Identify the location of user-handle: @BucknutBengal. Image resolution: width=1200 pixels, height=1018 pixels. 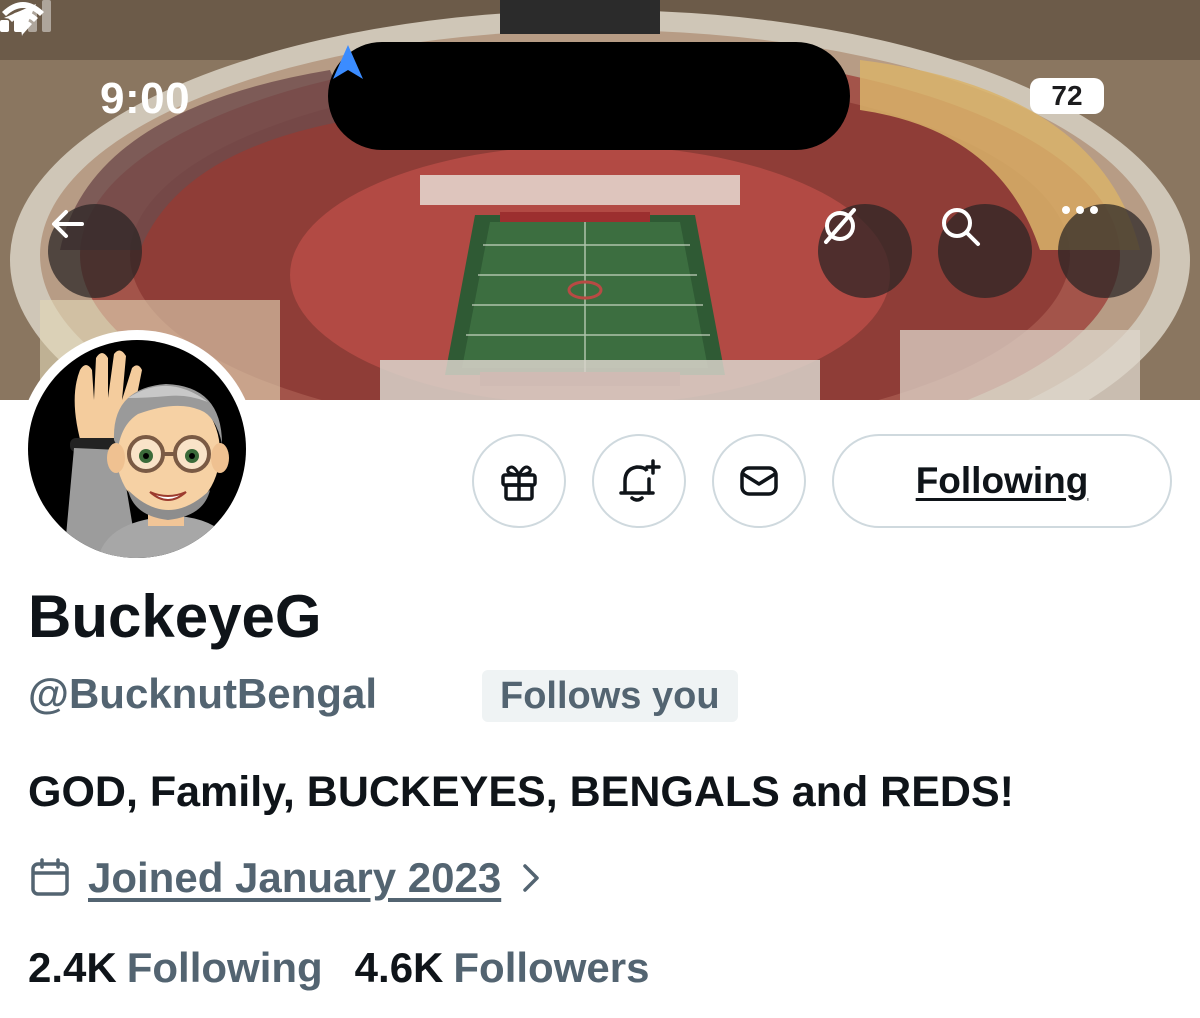
(202, 693).